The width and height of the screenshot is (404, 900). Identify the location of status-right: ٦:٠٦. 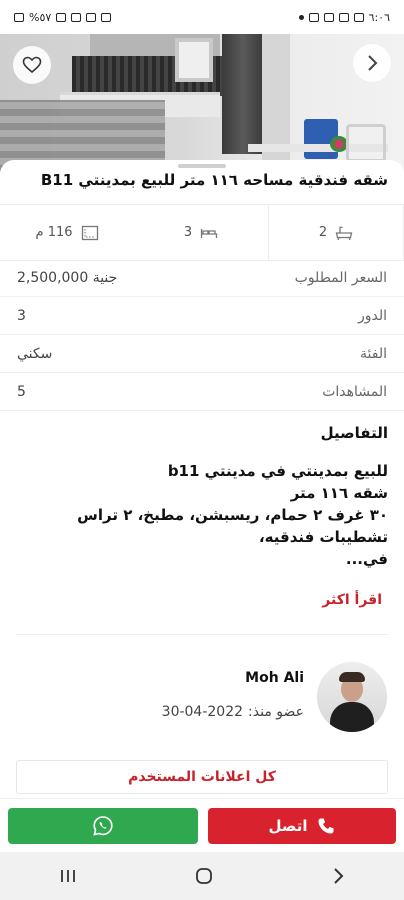
(344, 17).